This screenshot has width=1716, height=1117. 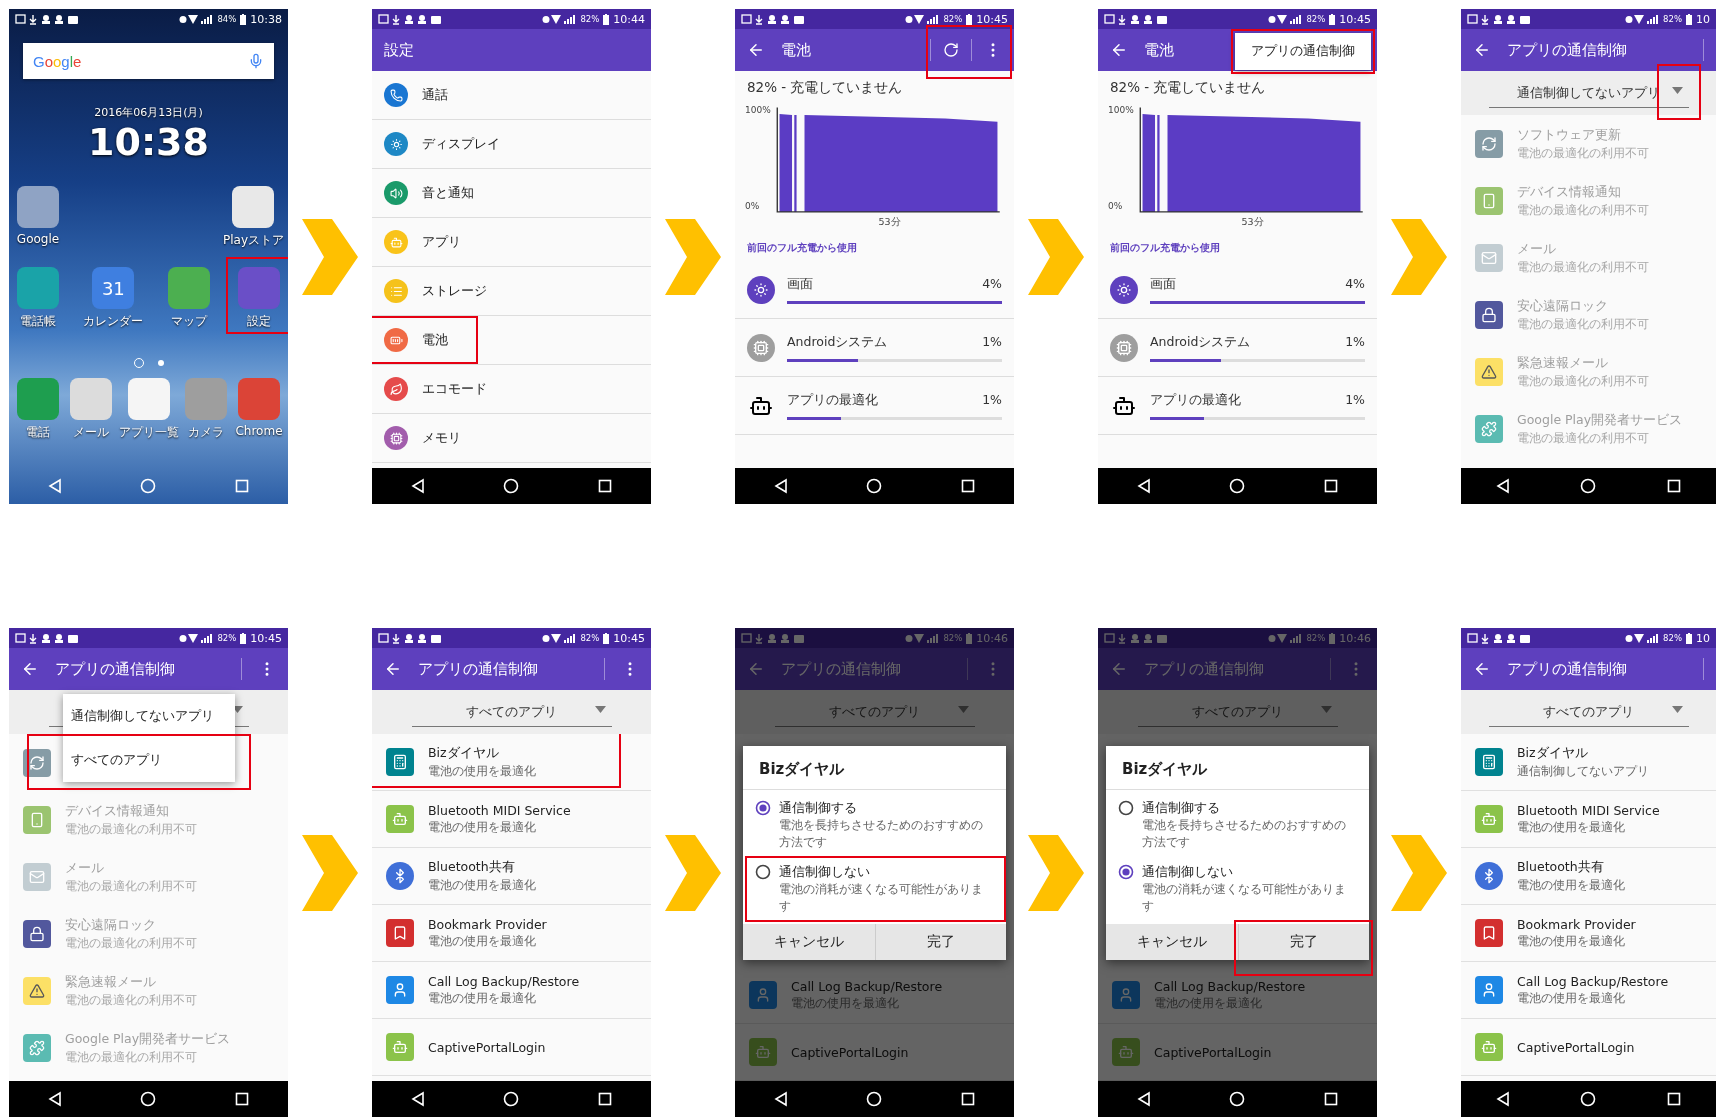 What do you see at coordinates (1553, 753) in the screenshot?
I see `app-name: Bizダイヤル` at bounding box center [1553, 753].